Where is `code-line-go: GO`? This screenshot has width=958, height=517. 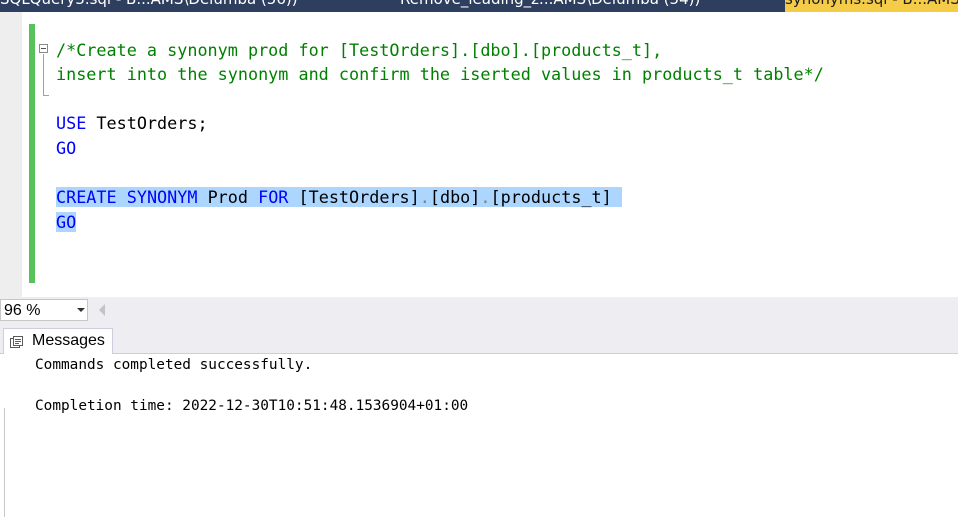
code-line-go: GO is located at coordinates (66, 148).